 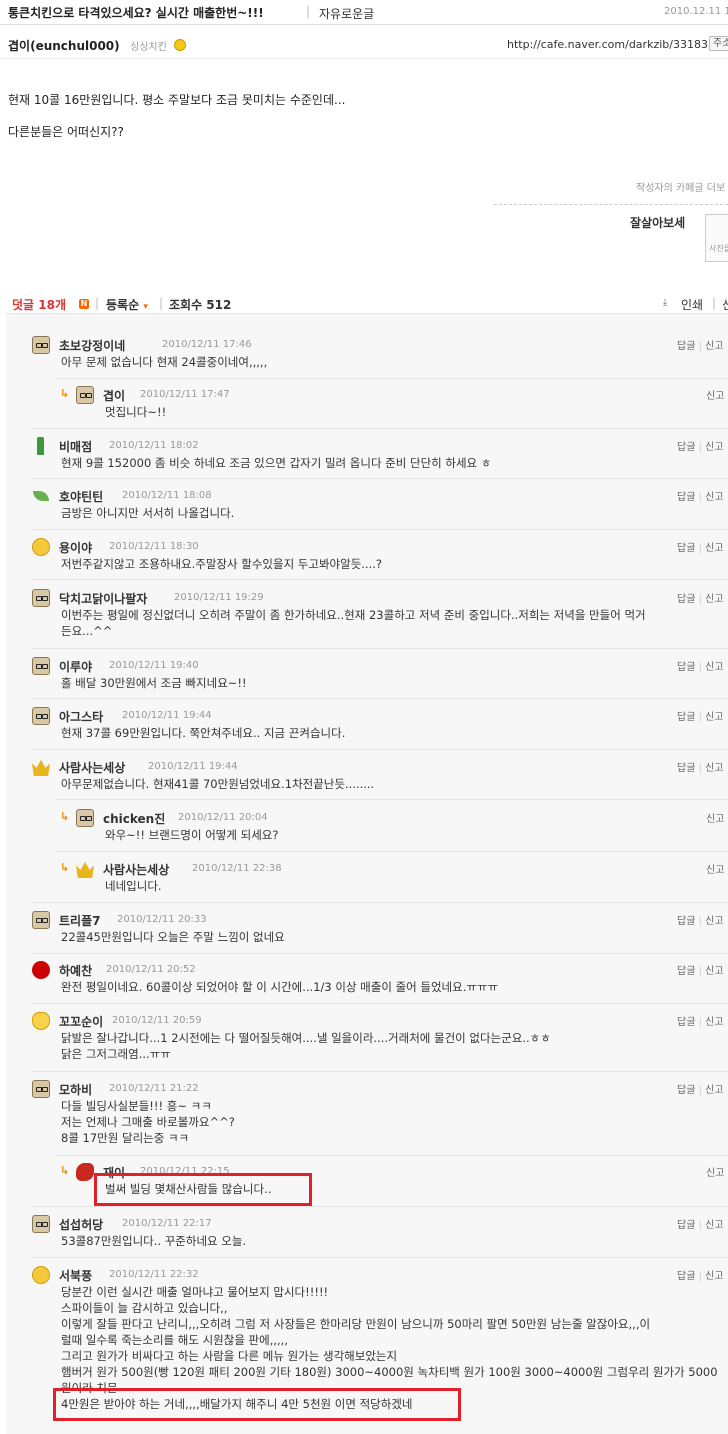 I want to click on comment-date: 2010/12/11 20:33, so click(x=162, y=919).